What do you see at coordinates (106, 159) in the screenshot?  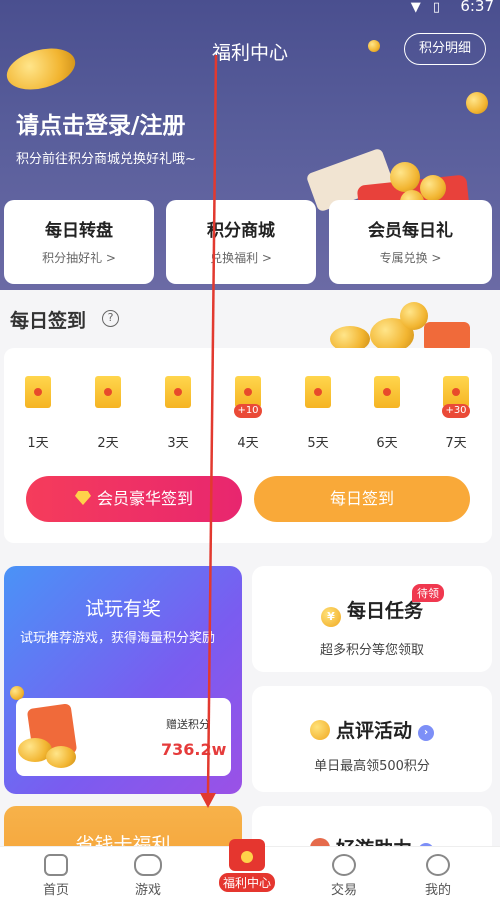 I see `login-subtitle: 积分前往积分商城兑换好礼哦~` at bounding box center [106, 159].